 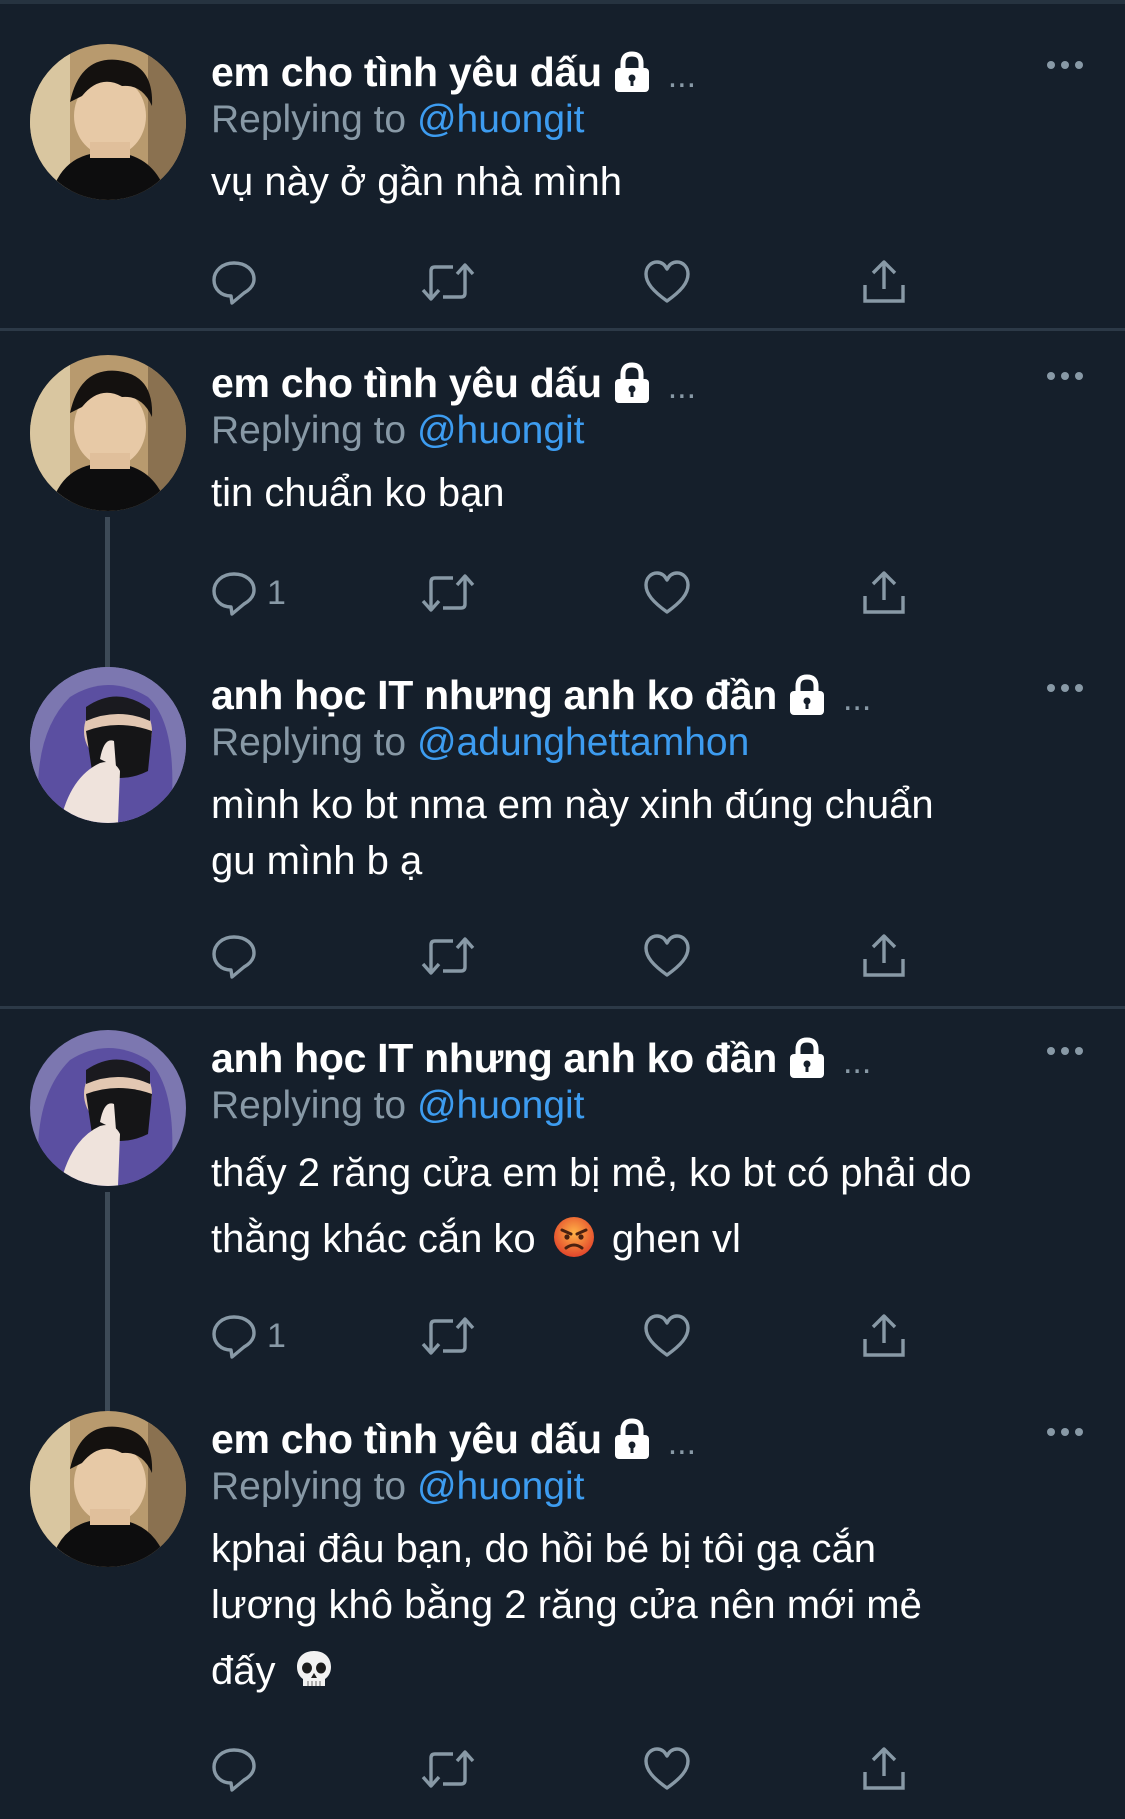 What do you see at coordinates (571, 956) in the screenshot?
I see `tweet-actions` at bounding box center [571, 956].